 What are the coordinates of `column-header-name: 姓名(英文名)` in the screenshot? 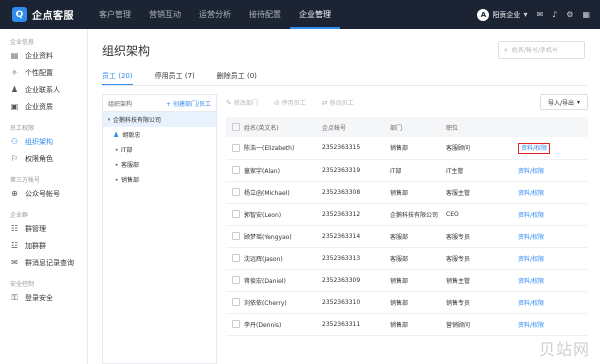 It's located at (283, 127).